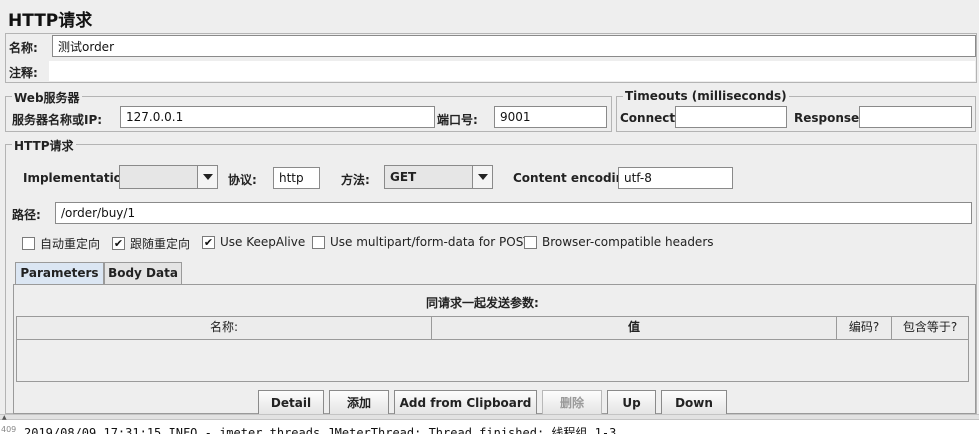  What do you see at coordinates (572, 403) in the screenshot?
I see `delete-button: 删除` at bounding box center [572, 403].